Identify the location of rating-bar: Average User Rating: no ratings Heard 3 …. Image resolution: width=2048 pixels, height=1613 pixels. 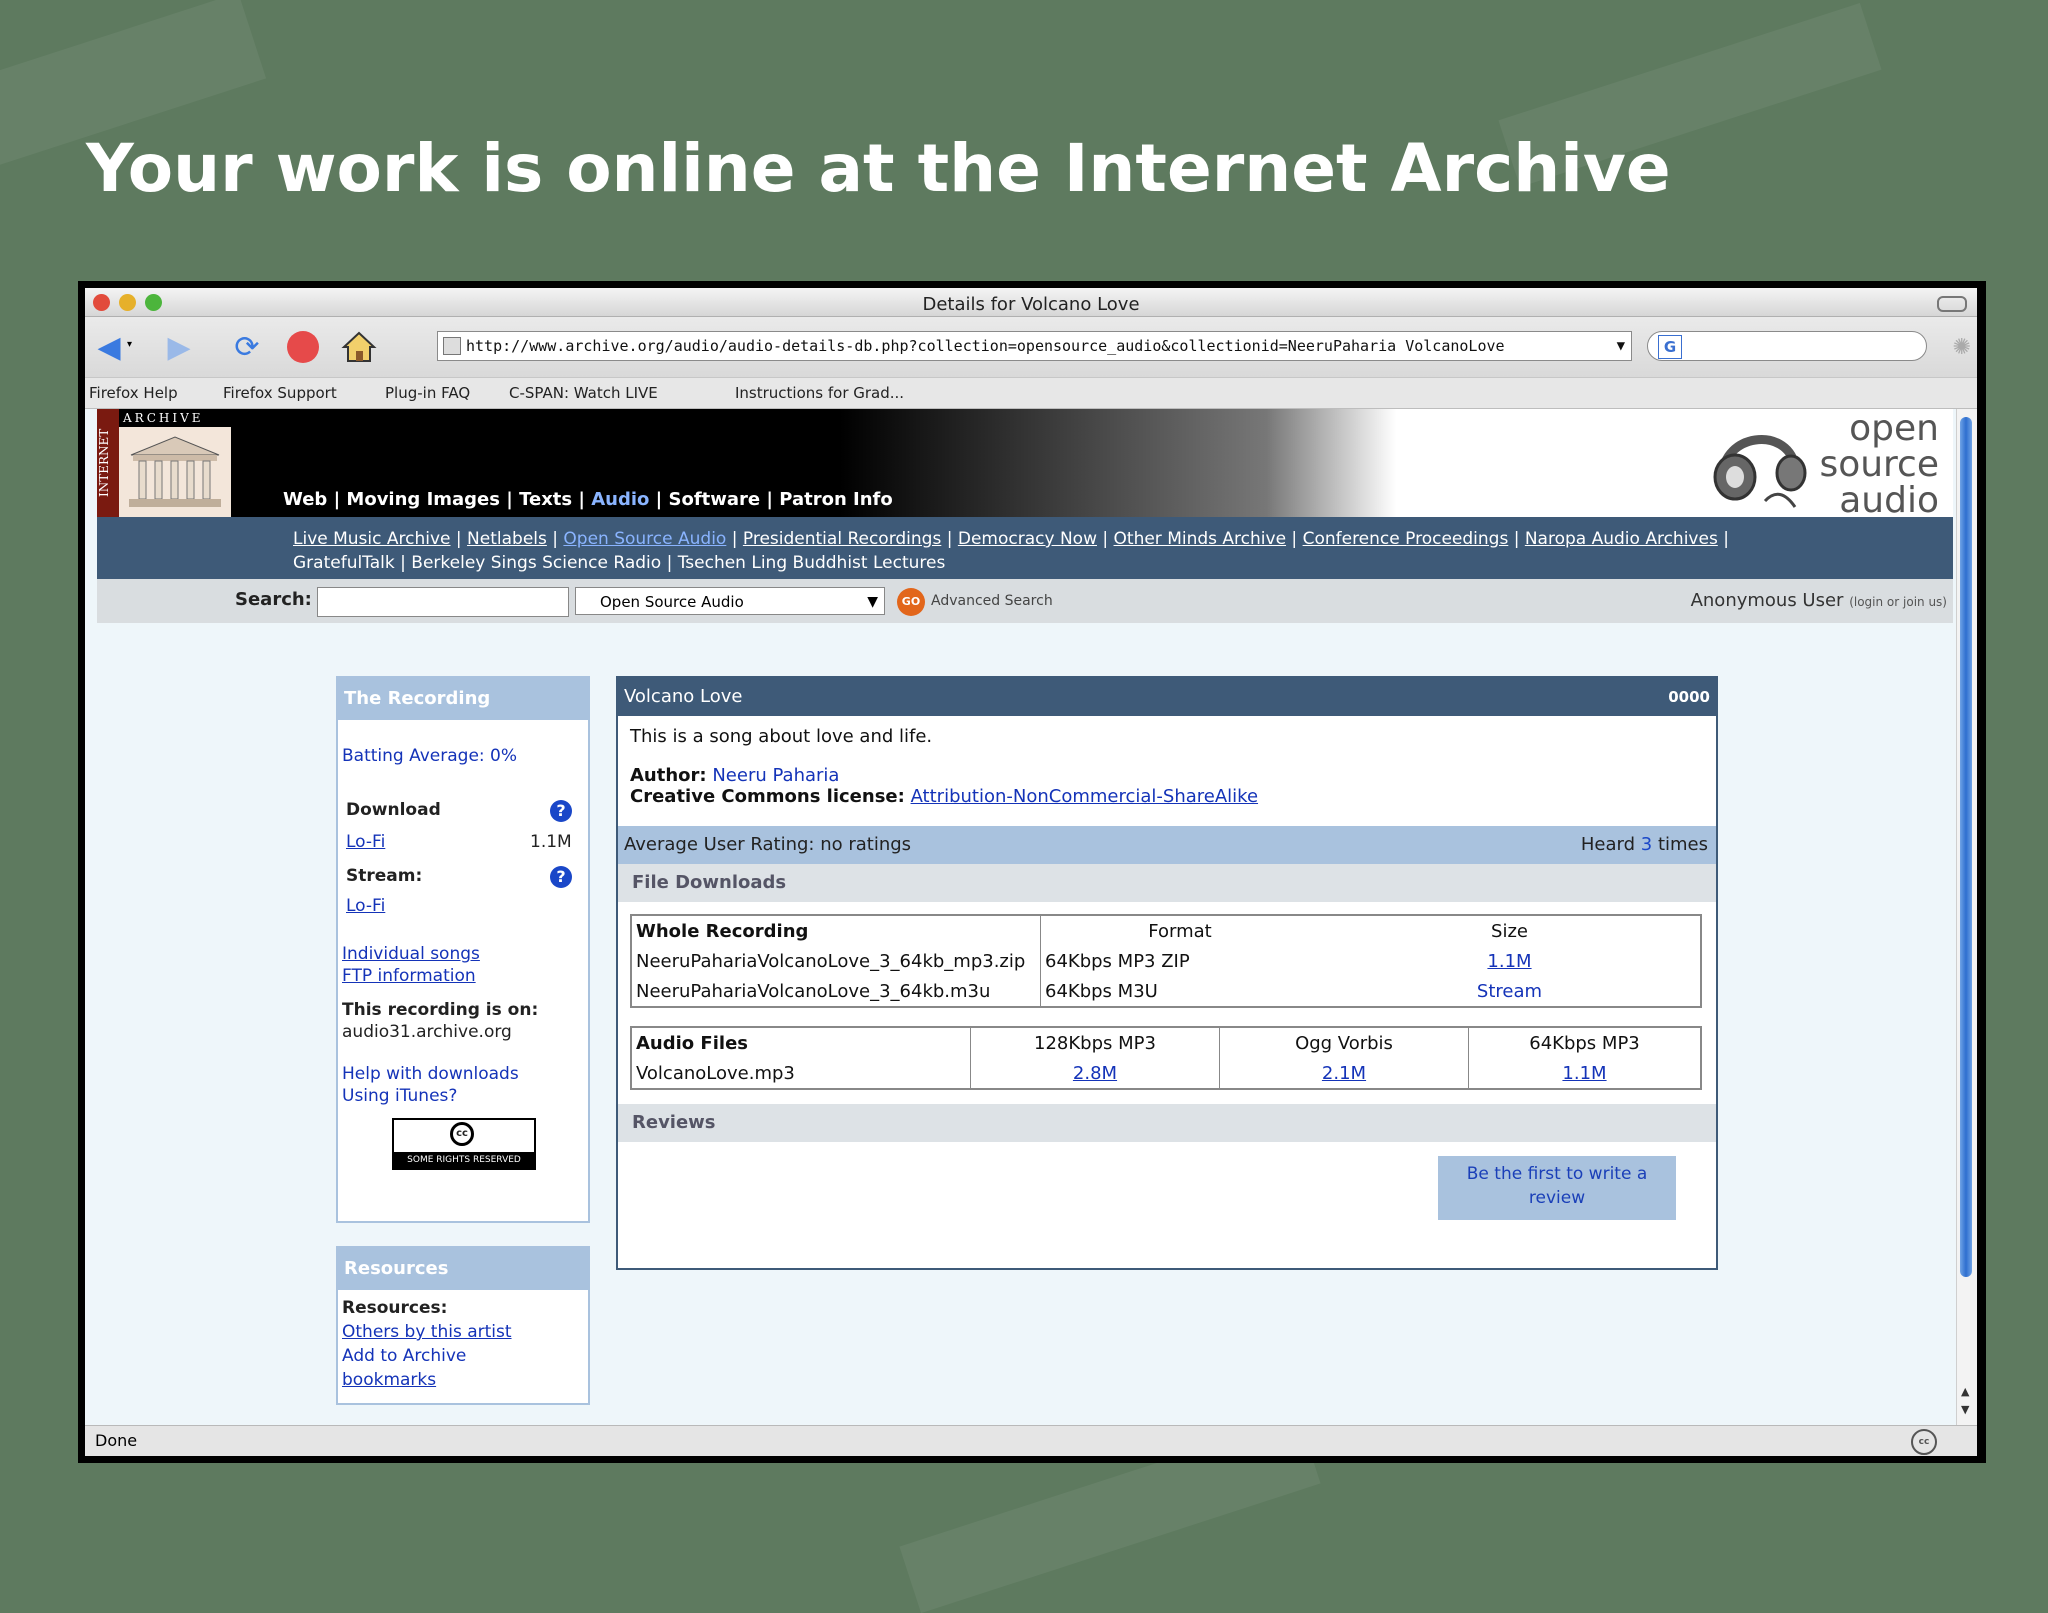
(1167, 845).